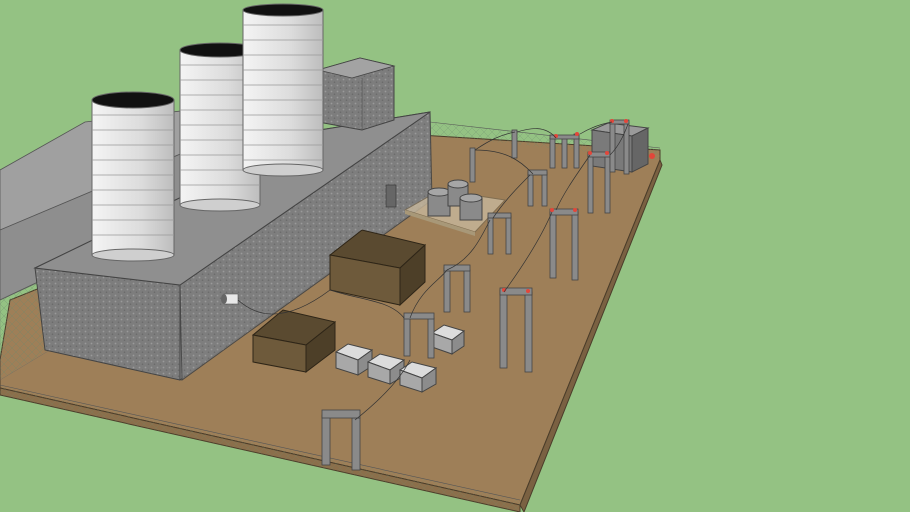 Image resolution: width=910 pixels, height=512 pixels. What do you see at coordinates (391, 196) in the screenshot?
I see `door` at bounding box center [391, 196].